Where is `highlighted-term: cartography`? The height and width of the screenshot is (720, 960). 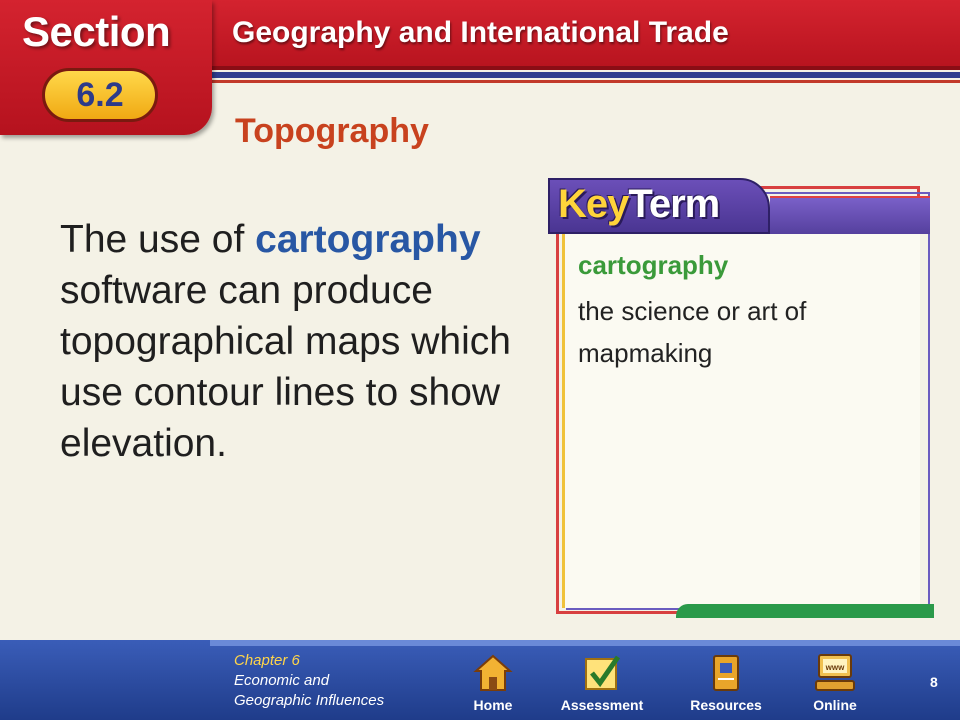 highlighted-term: cartography is located at coordinates (368, 239).